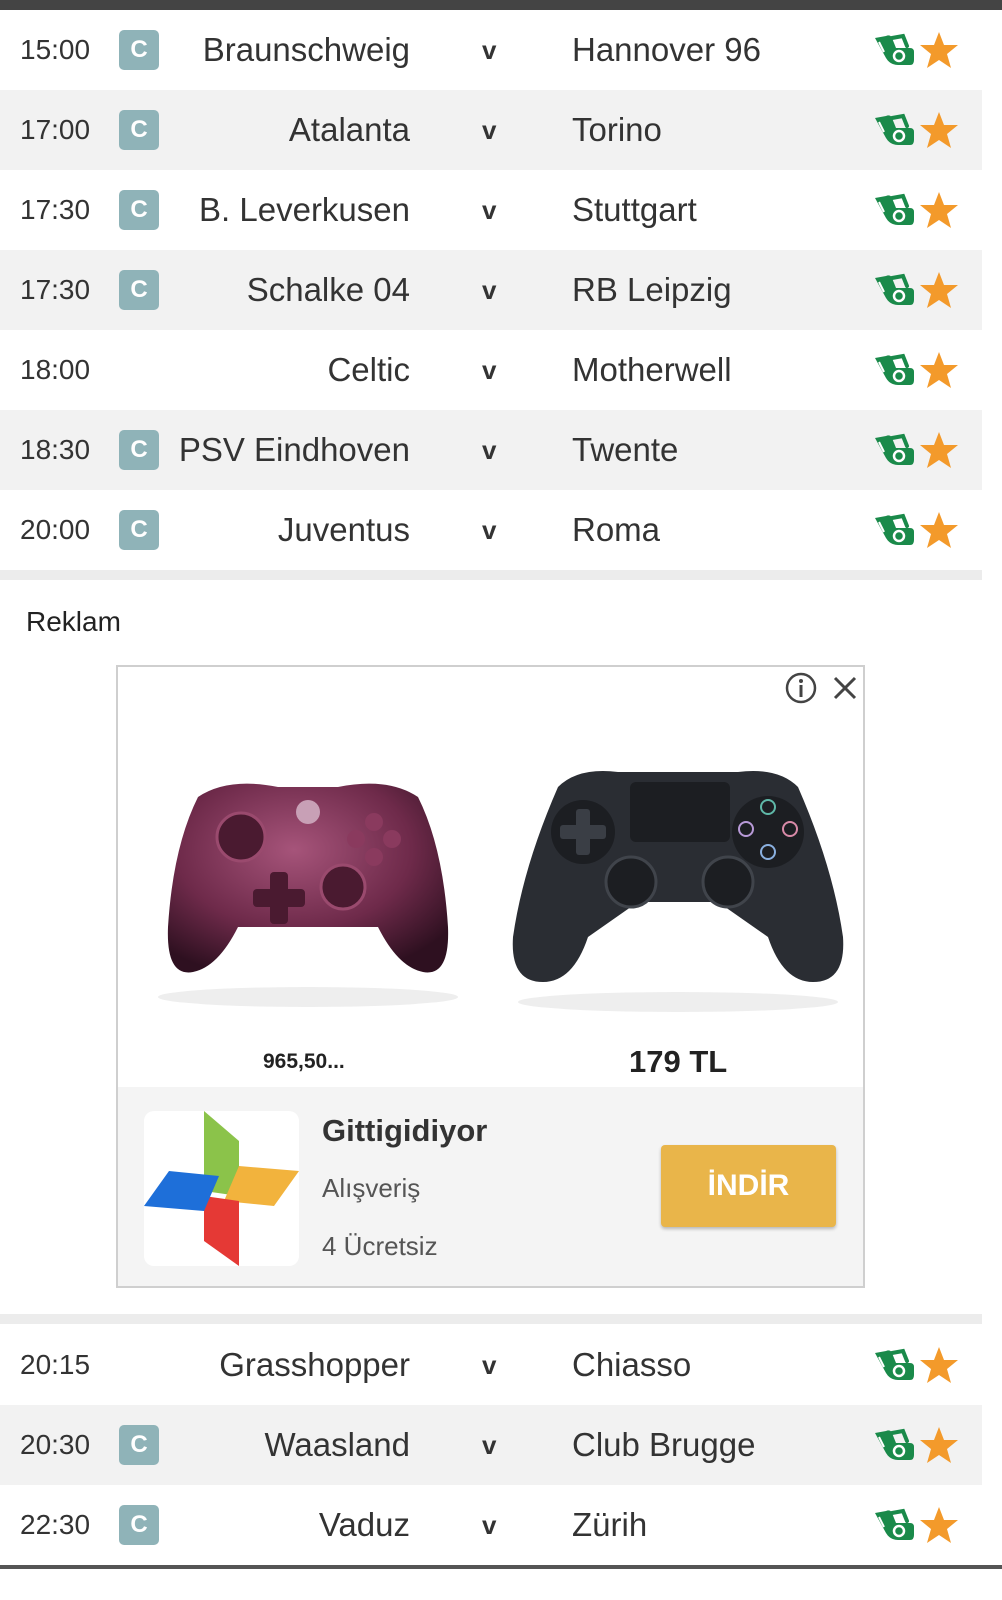 This screenshot has height=1600, width=1002. I want to click on away-team: Twente, so click(625, 449).